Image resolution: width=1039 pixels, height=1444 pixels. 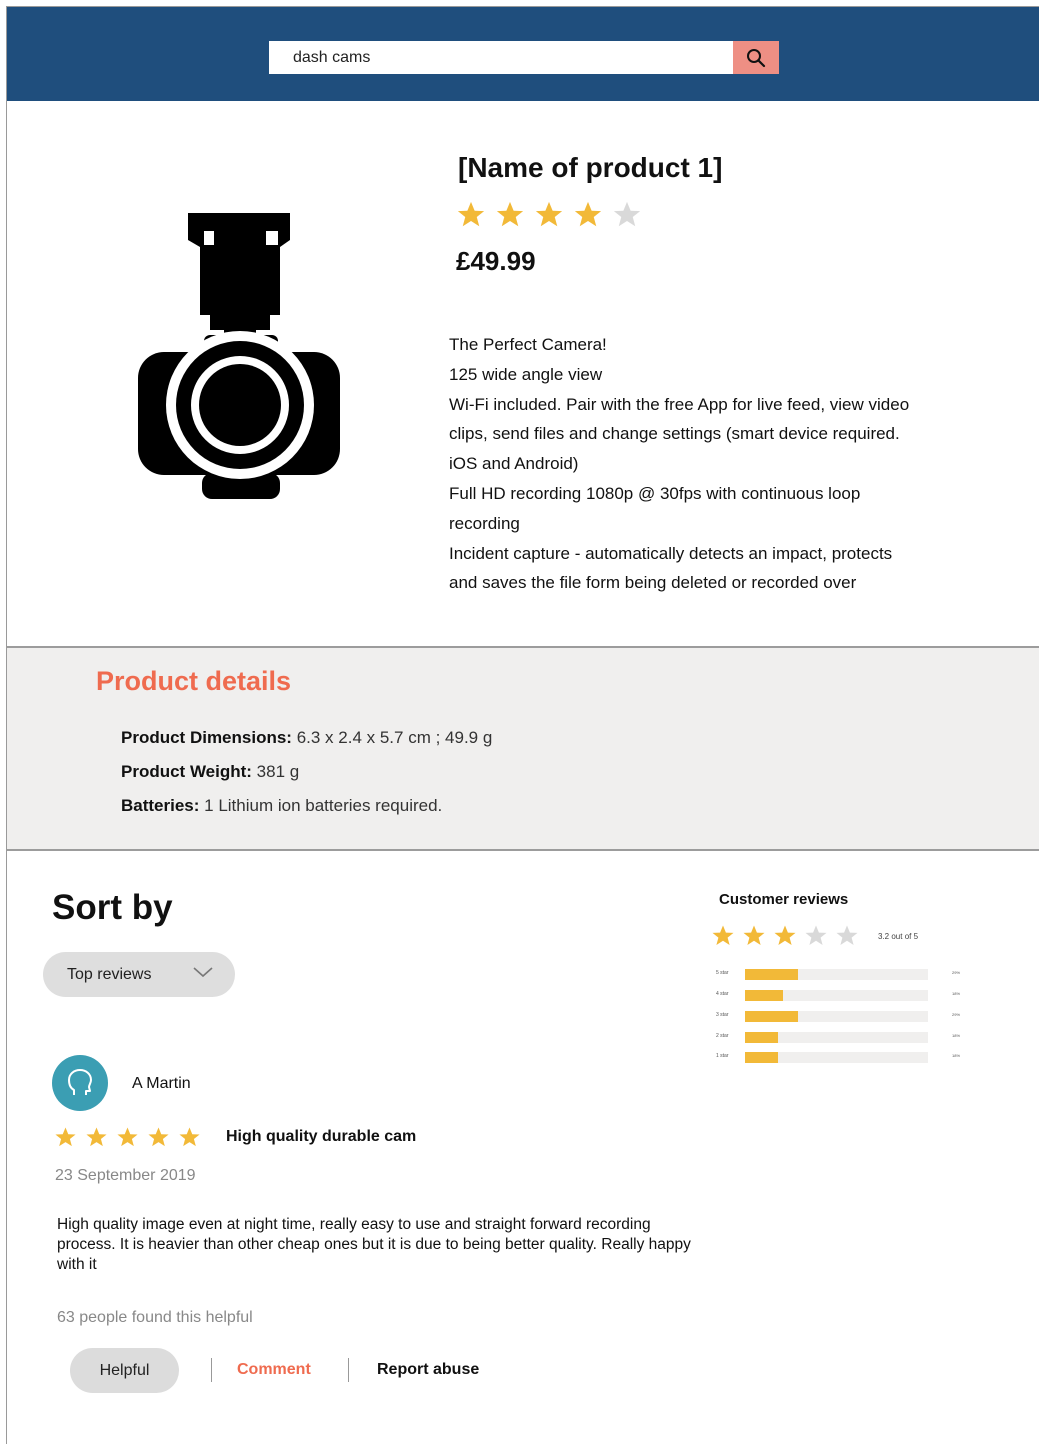 I want to click on histogram-label: 3 star, so click(x=722, y=1015).